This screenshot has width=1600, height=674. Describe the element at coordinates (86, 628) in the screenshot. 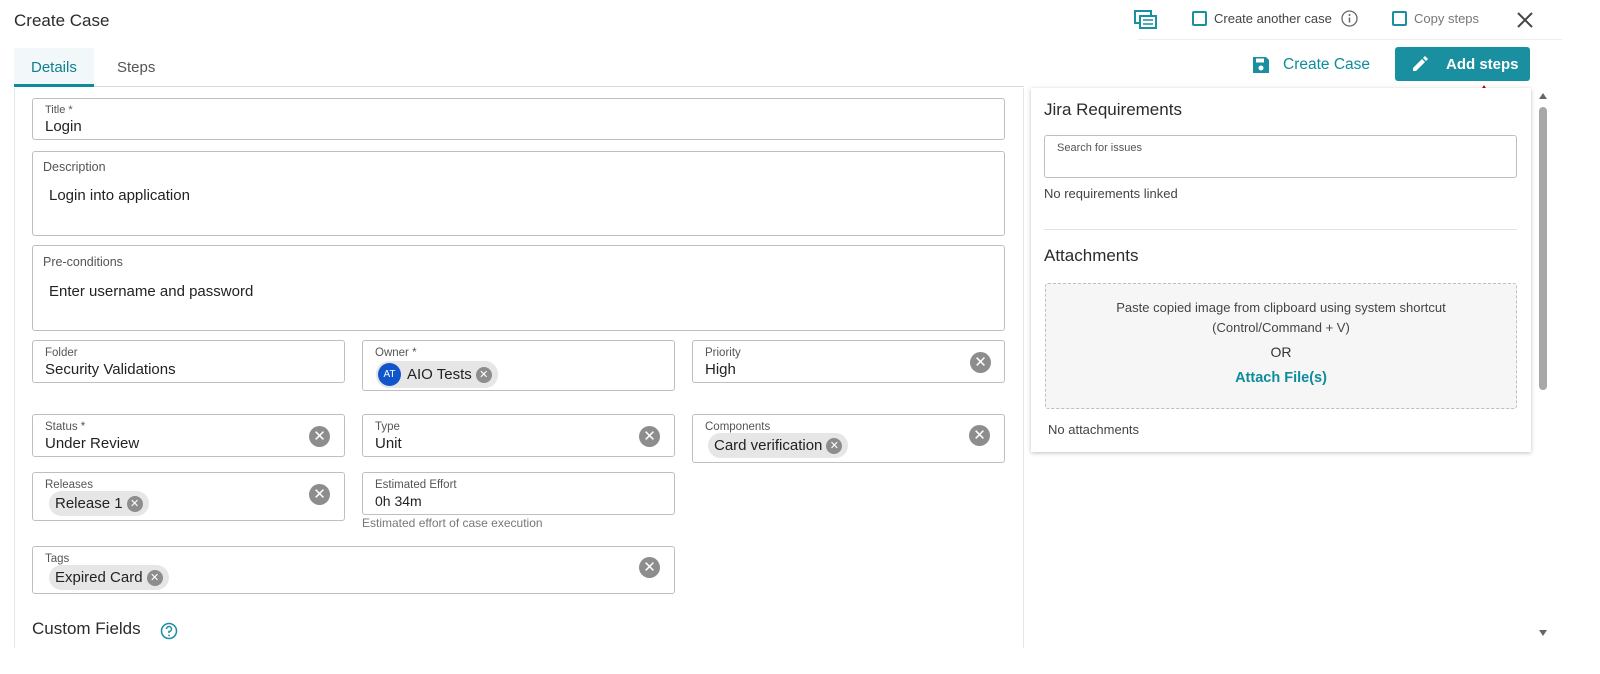

I see `custom-fields-title: Custom Fields` at that location.